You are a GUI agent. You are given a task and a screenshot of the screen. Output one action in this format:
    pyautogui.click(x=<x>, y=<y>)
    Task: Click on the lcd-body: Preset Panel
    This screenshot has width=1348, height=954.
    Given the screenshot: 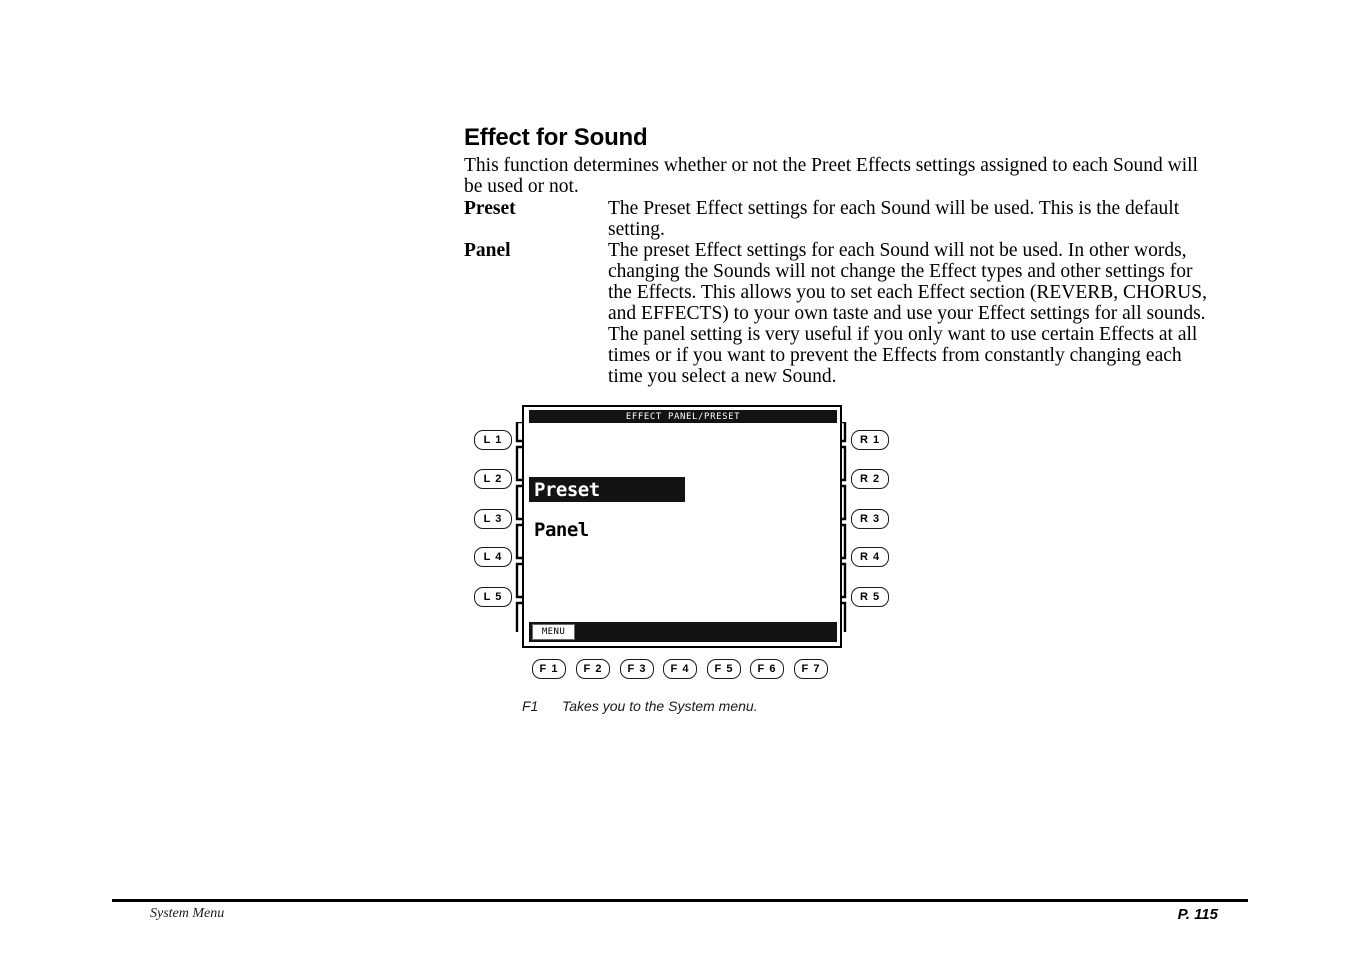 What is the action you would take?
    pyautogui.click(x=682, y=522)
    